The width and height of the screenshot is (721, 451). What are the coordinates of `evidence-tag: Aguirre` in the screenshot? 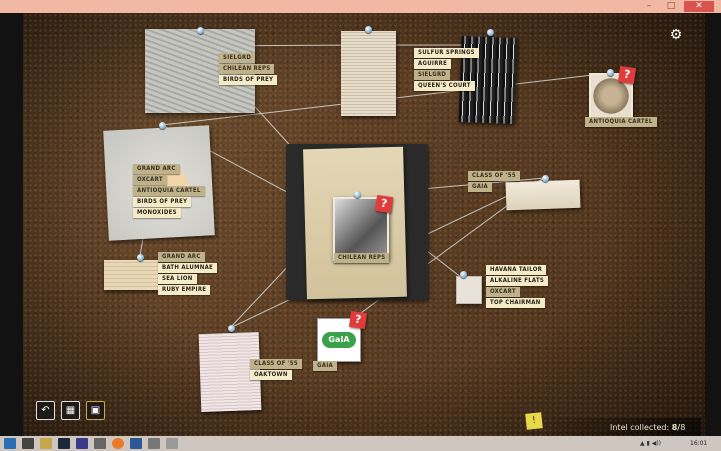 It's located at (433, 64).